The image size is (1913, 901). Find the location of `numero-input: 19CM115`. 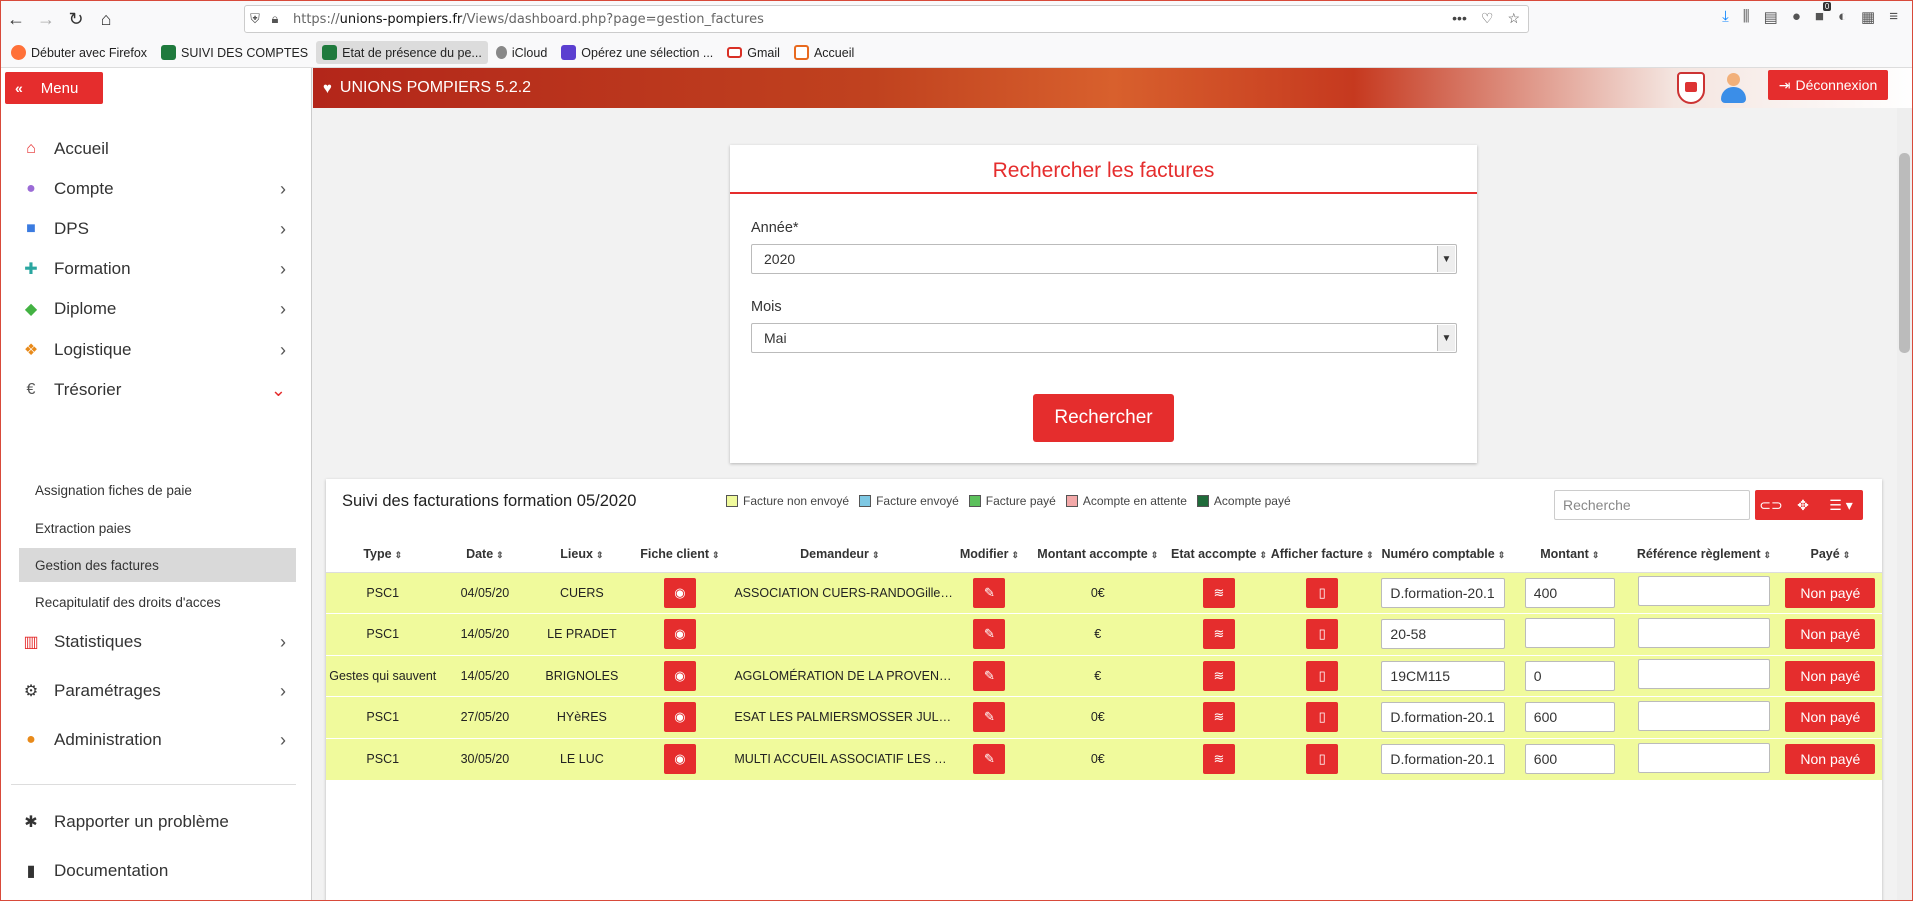

numero-input: 19CM115 is located at coordinates (1443, 675).